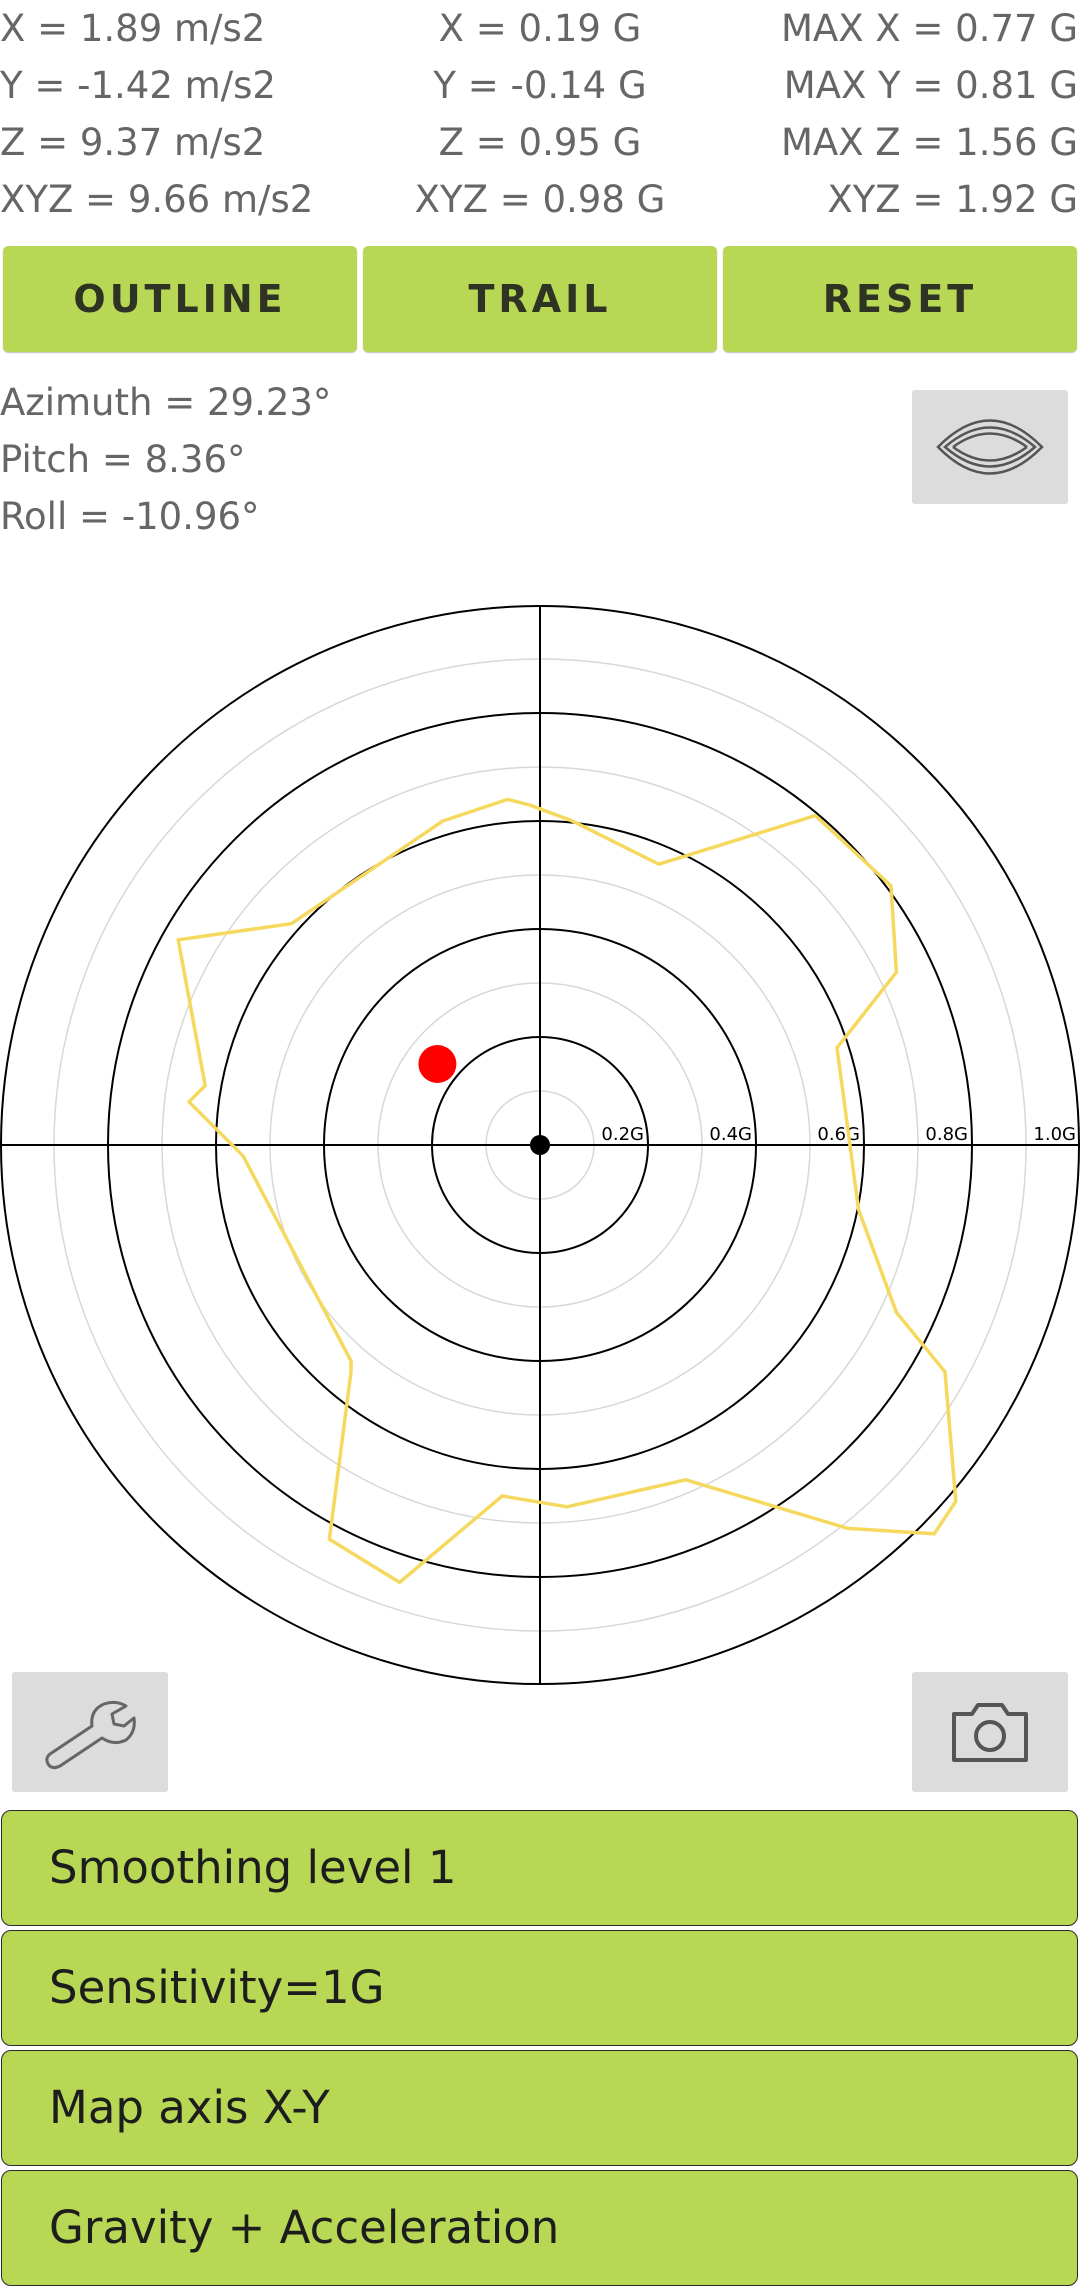  I want to click on top-button-bar: OUTLINE TRAIL RESET, so click(540, 299).